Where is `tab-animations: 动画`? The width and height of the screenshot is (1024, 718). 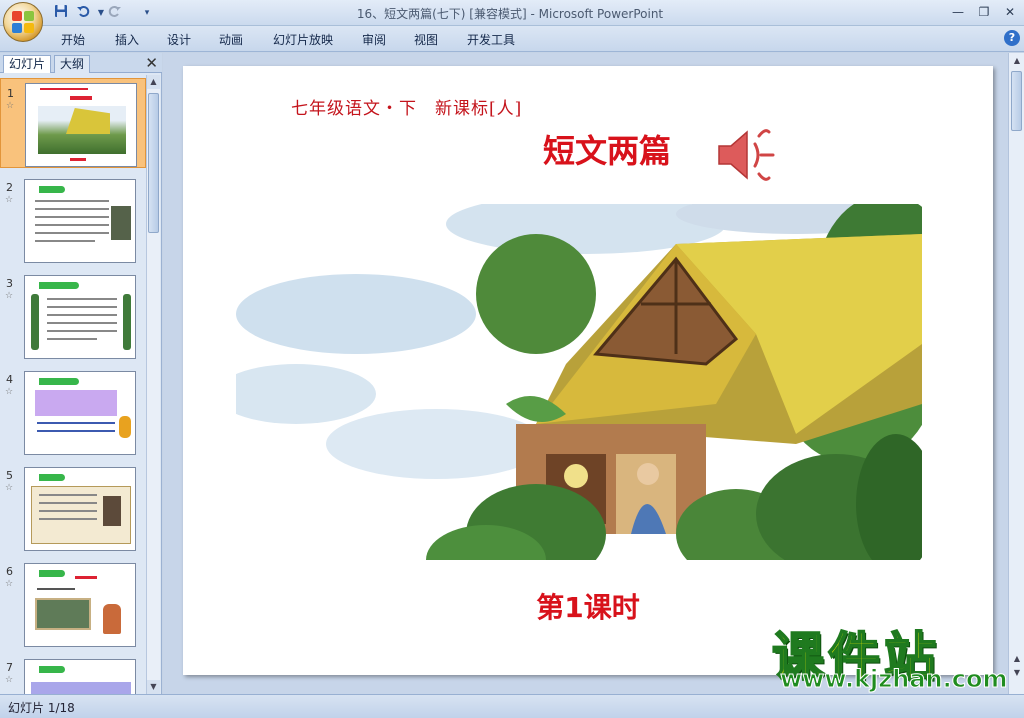
tab-animations: 动画 is located at coordinates (231, 39).